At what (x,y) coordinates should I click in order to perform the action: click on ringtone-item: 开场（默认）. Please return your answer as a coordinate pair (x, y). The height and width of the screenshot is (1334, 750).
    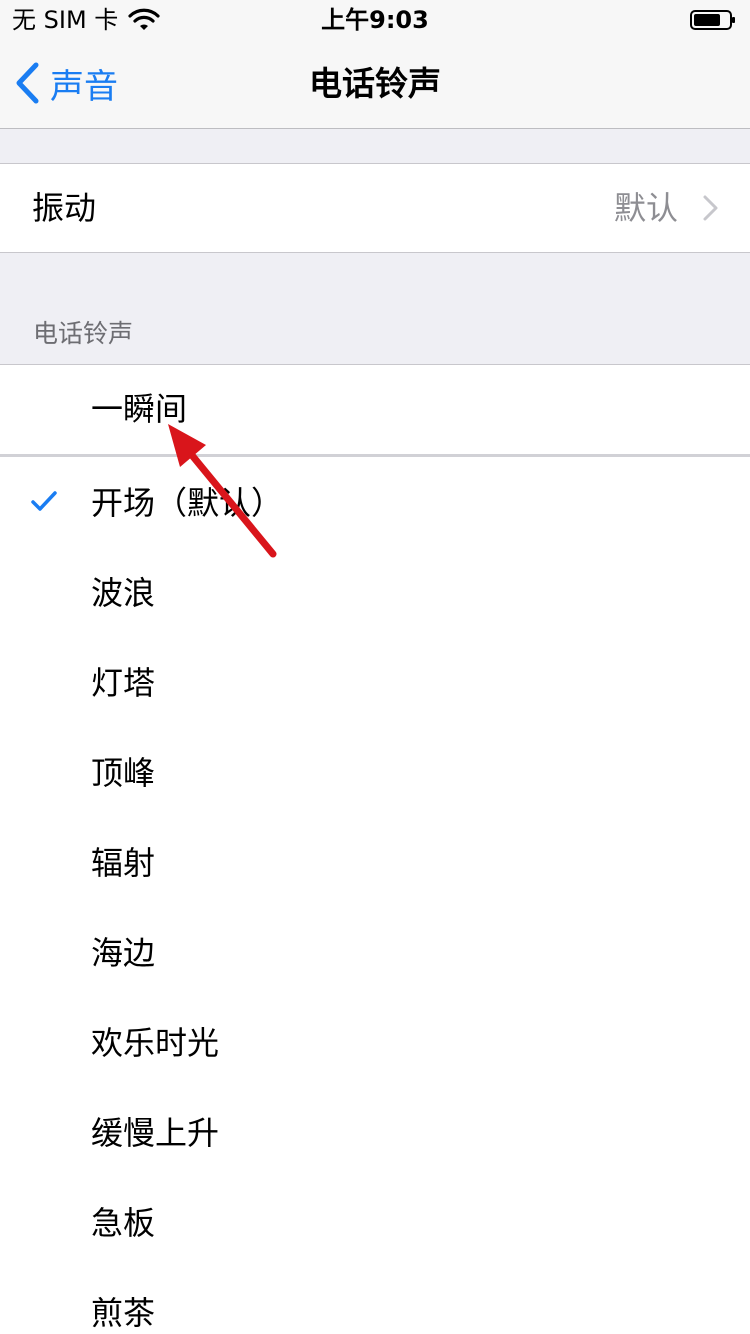
    Looking at the image, I should click on (375, 502).